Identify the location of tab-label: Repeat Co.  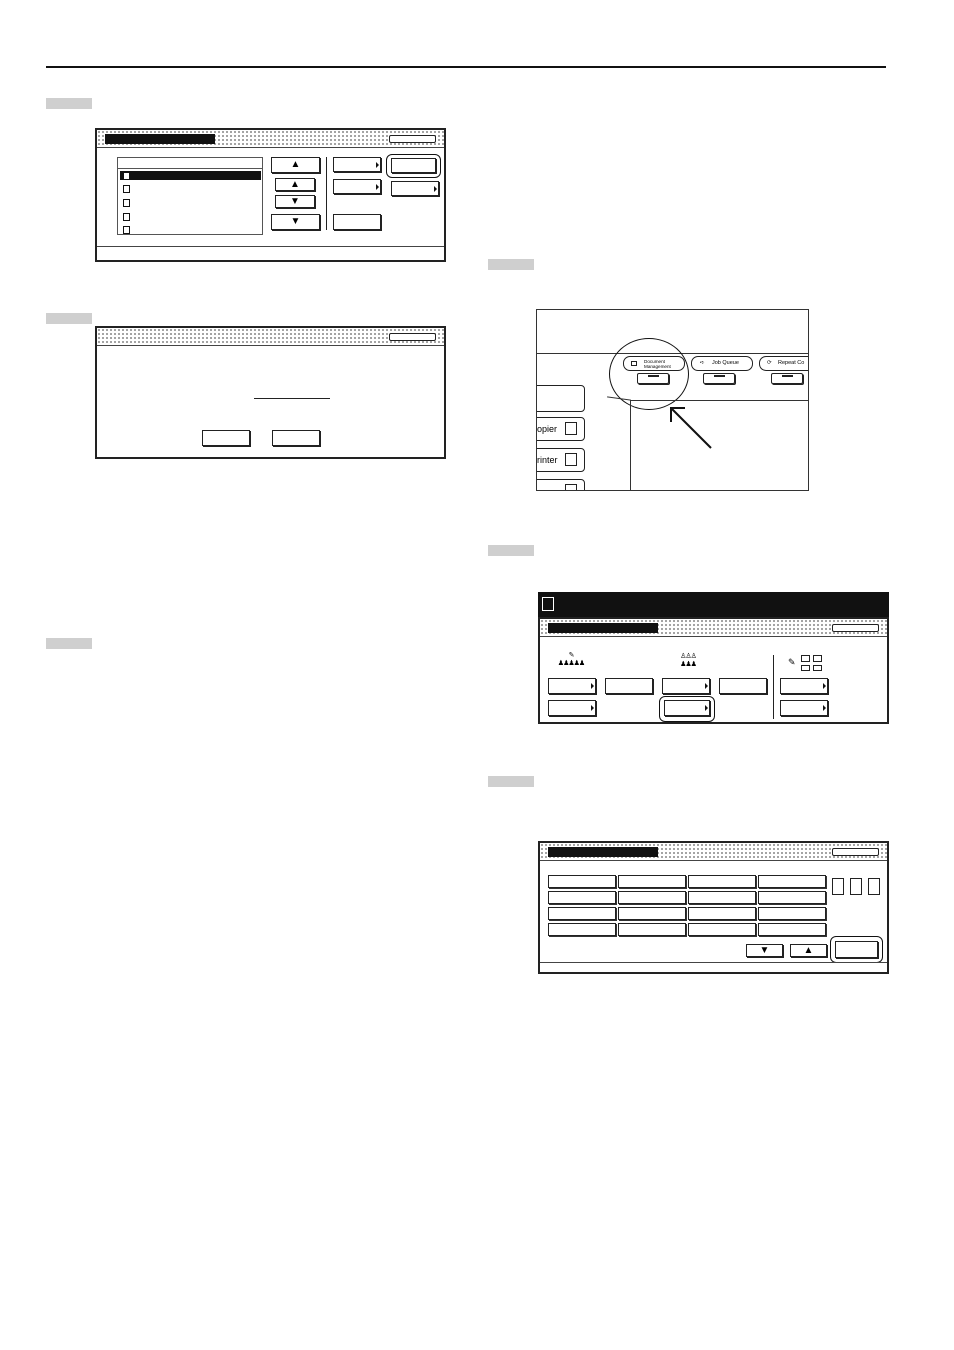
(791, 363).